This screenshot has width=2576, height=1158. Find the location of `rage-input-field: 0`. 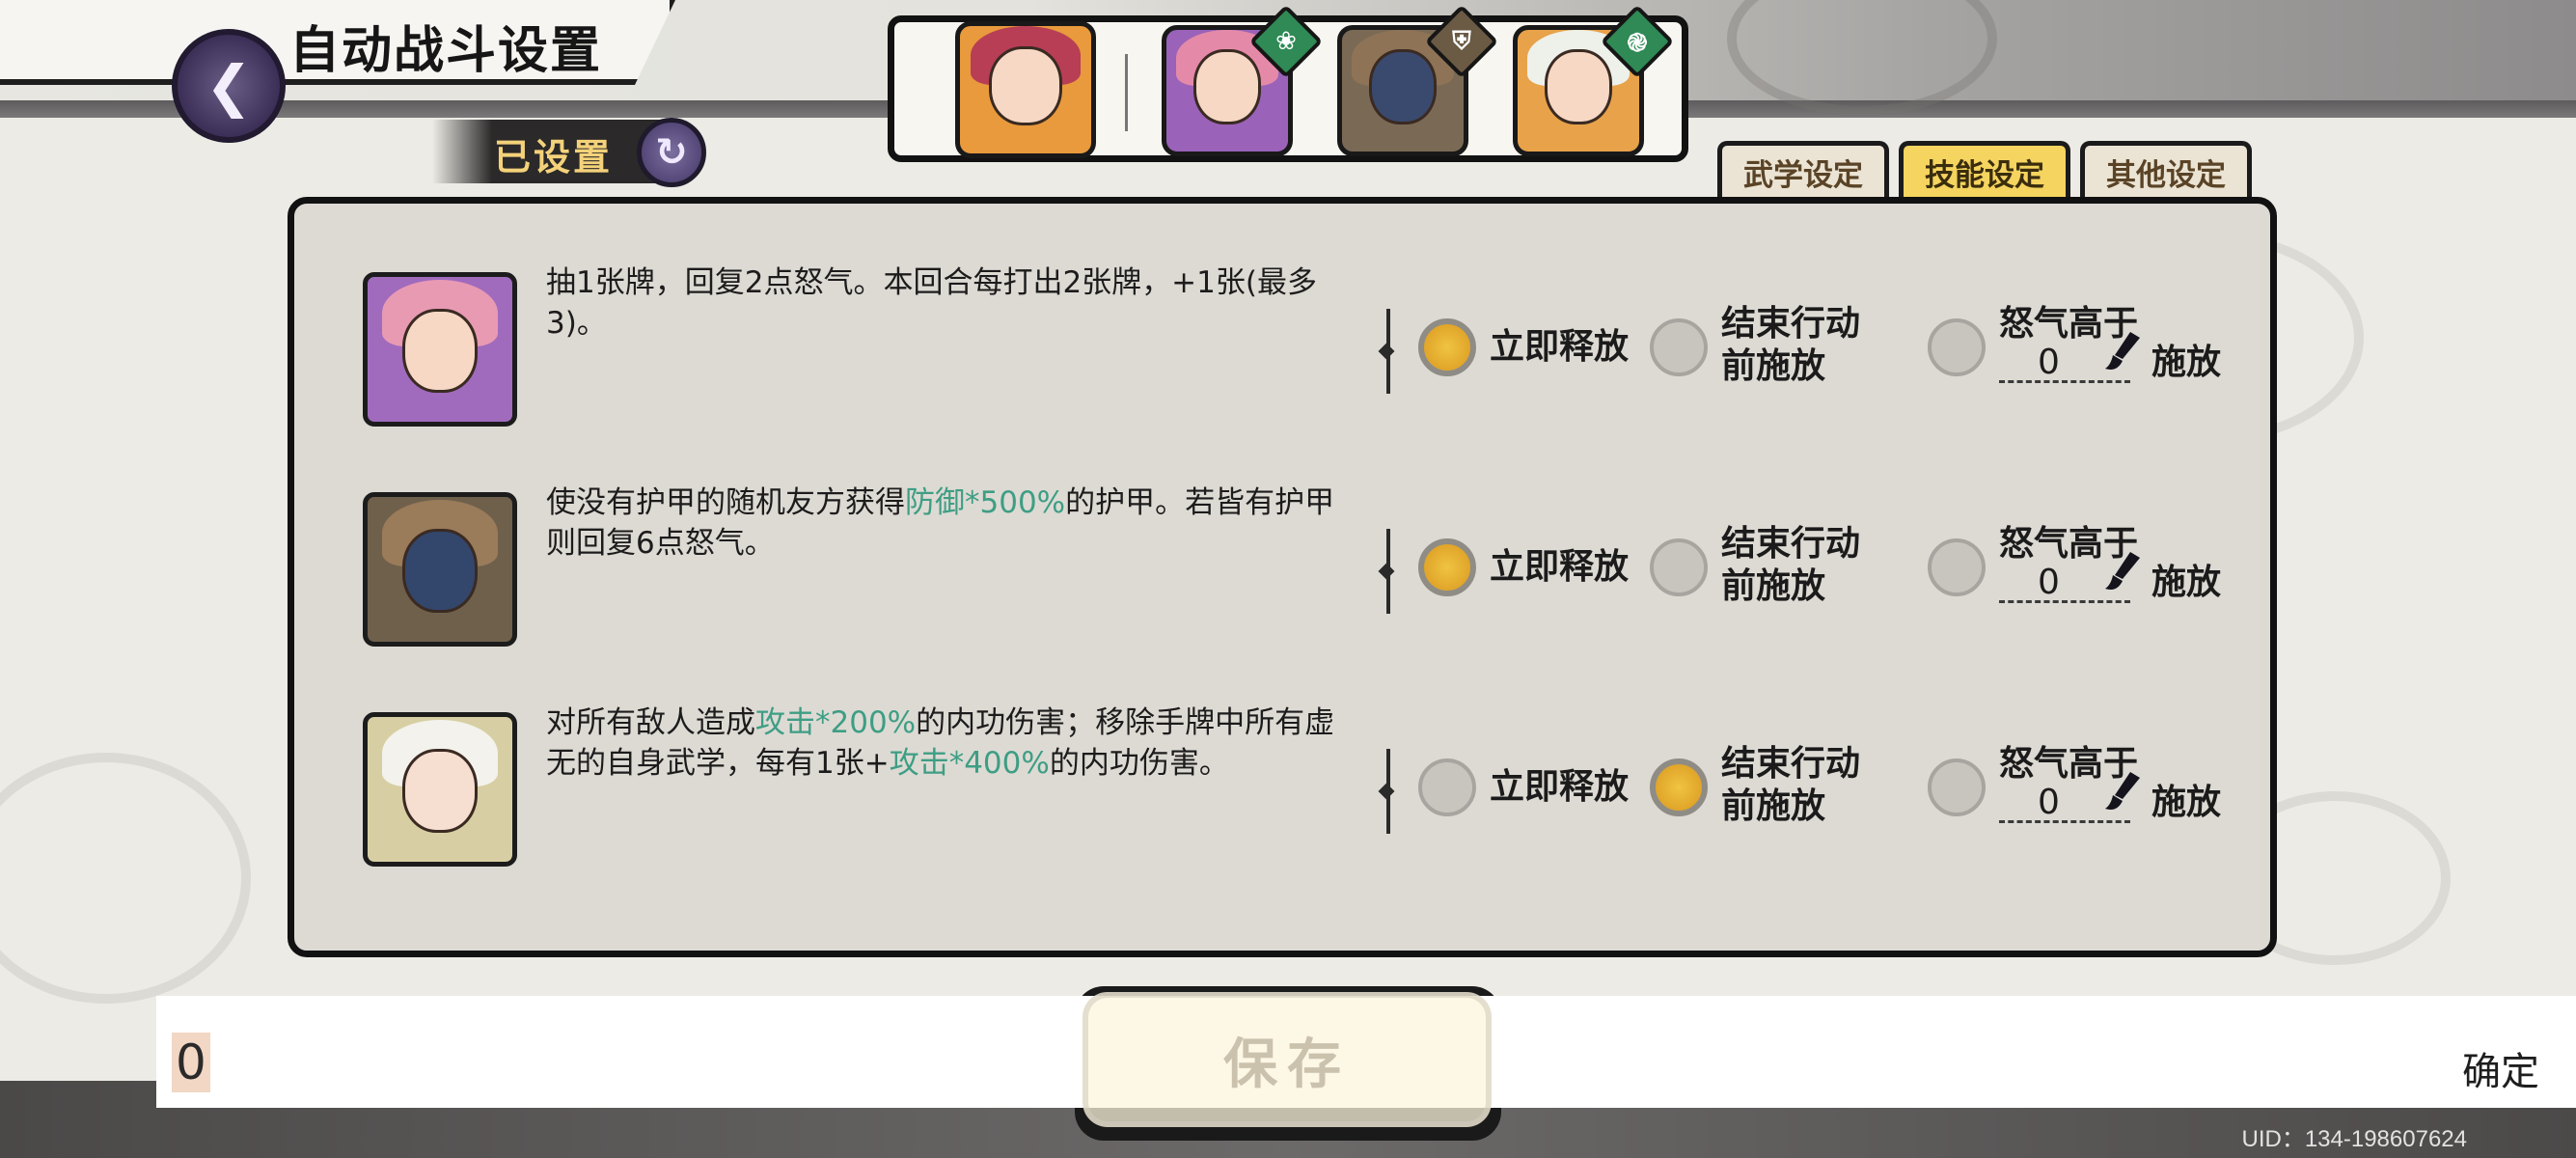

rage-input-field: 0 is located at coordinates (191, 1062).